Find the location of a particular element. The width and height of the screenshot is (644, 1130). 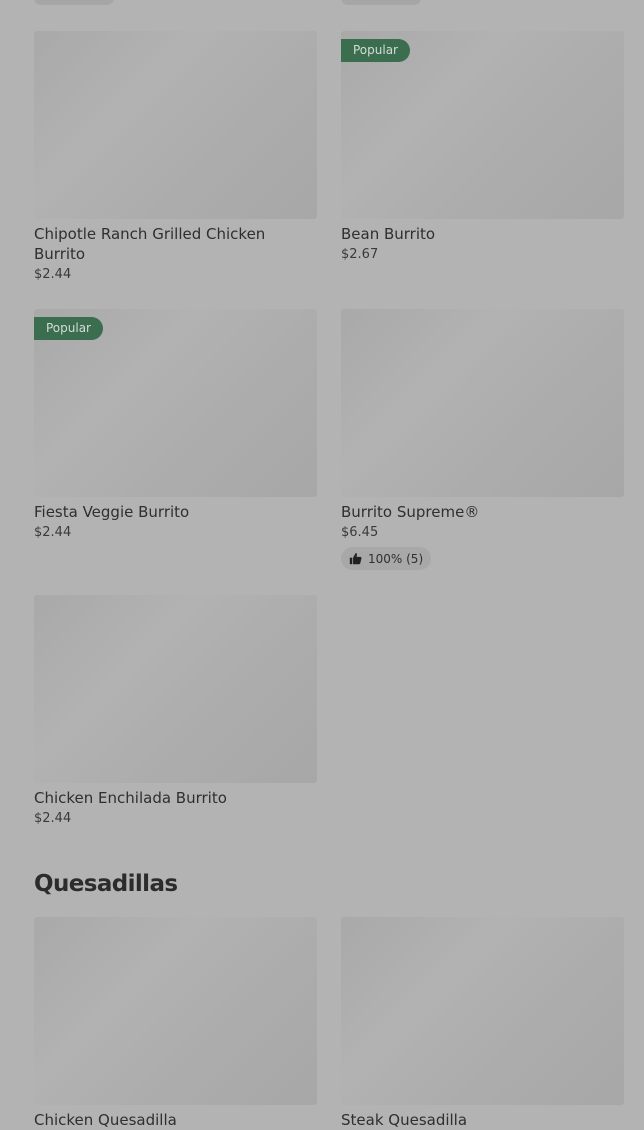

thumbs-up-icon is located at coordinates (355, 558).